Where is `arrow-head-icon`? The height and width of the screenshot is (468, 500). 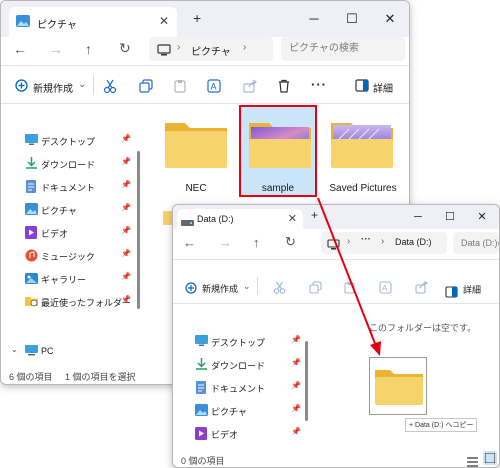 arrow-head-icon is located at coordinates (375, 348).